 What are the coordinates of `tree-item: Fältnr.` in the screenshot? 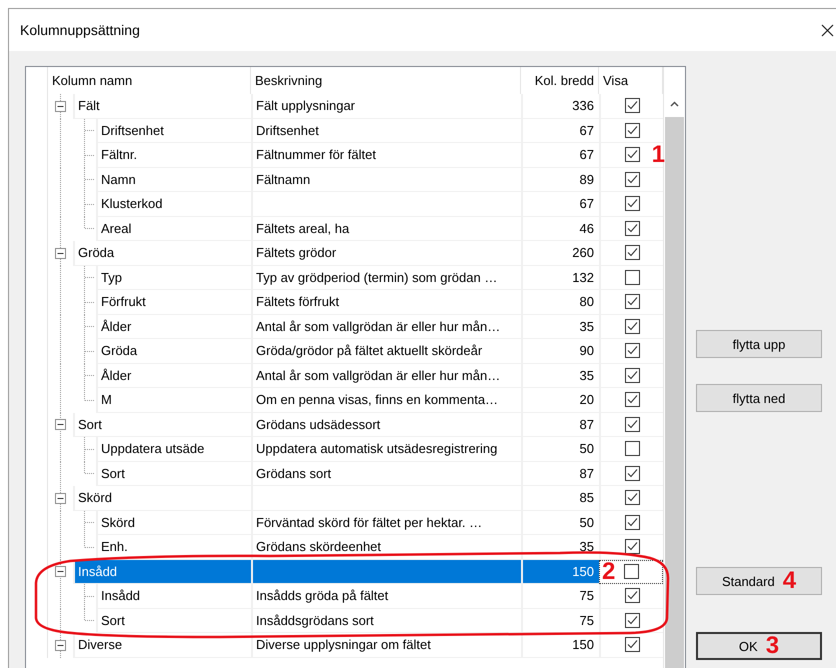 It's located at (173, 155).